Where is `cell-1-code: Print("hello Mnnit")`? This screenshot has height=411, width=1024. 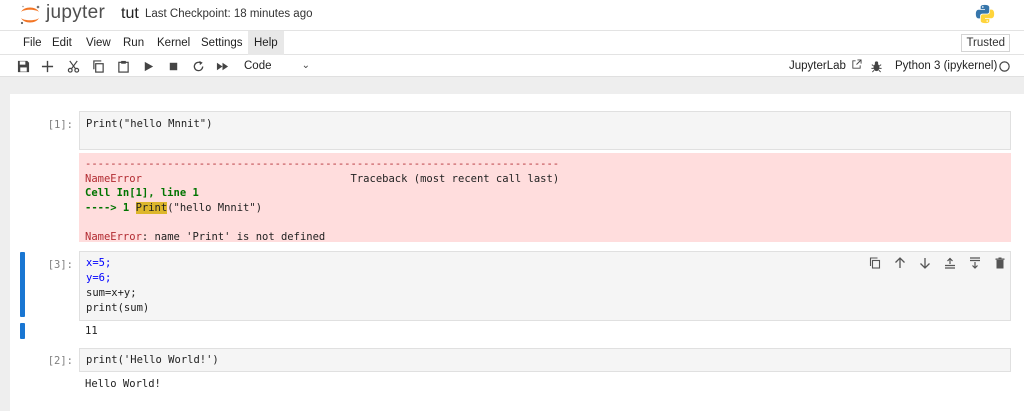 cell-1-code: Print("hello Mnnit") is located at coordinates (149, 124).